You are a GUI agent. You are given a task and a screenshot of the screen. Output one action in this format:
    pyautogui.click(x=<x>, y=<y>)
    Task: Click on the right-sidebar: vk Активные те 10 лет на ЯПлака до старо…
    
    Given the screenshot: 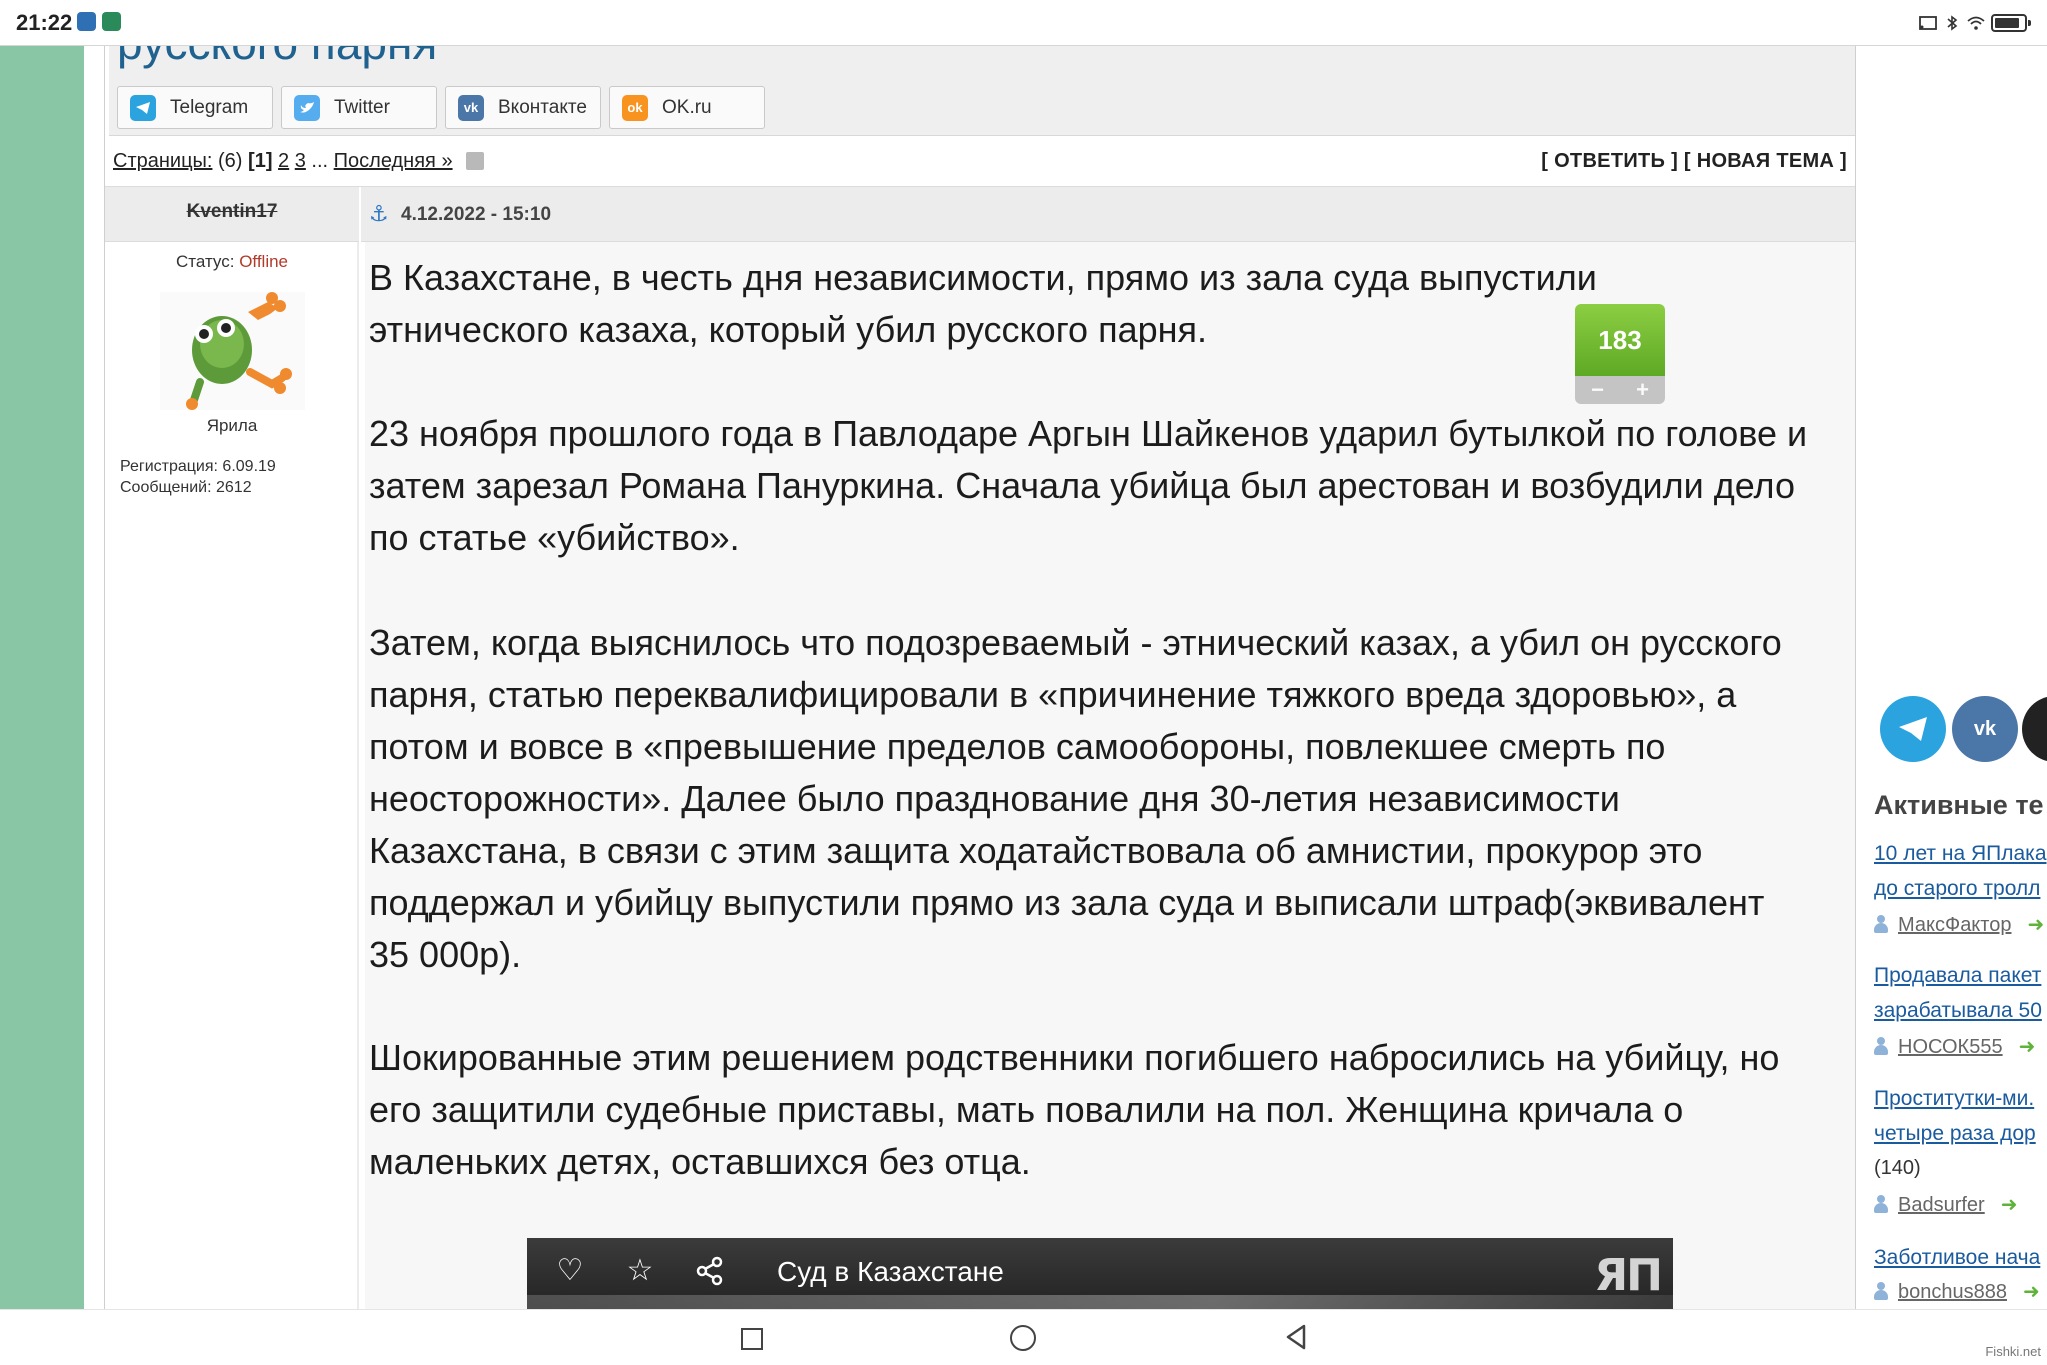 What is the action you would take?
    pyautogui.click(x=1951, y=677)
    